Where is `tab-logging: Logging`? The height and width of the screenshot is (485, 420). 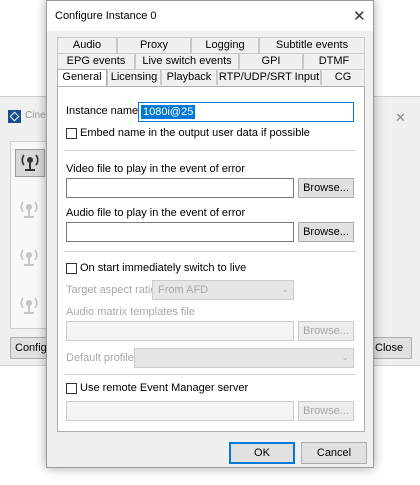 tab-logging: Logging is located at coordinates (225, 45).